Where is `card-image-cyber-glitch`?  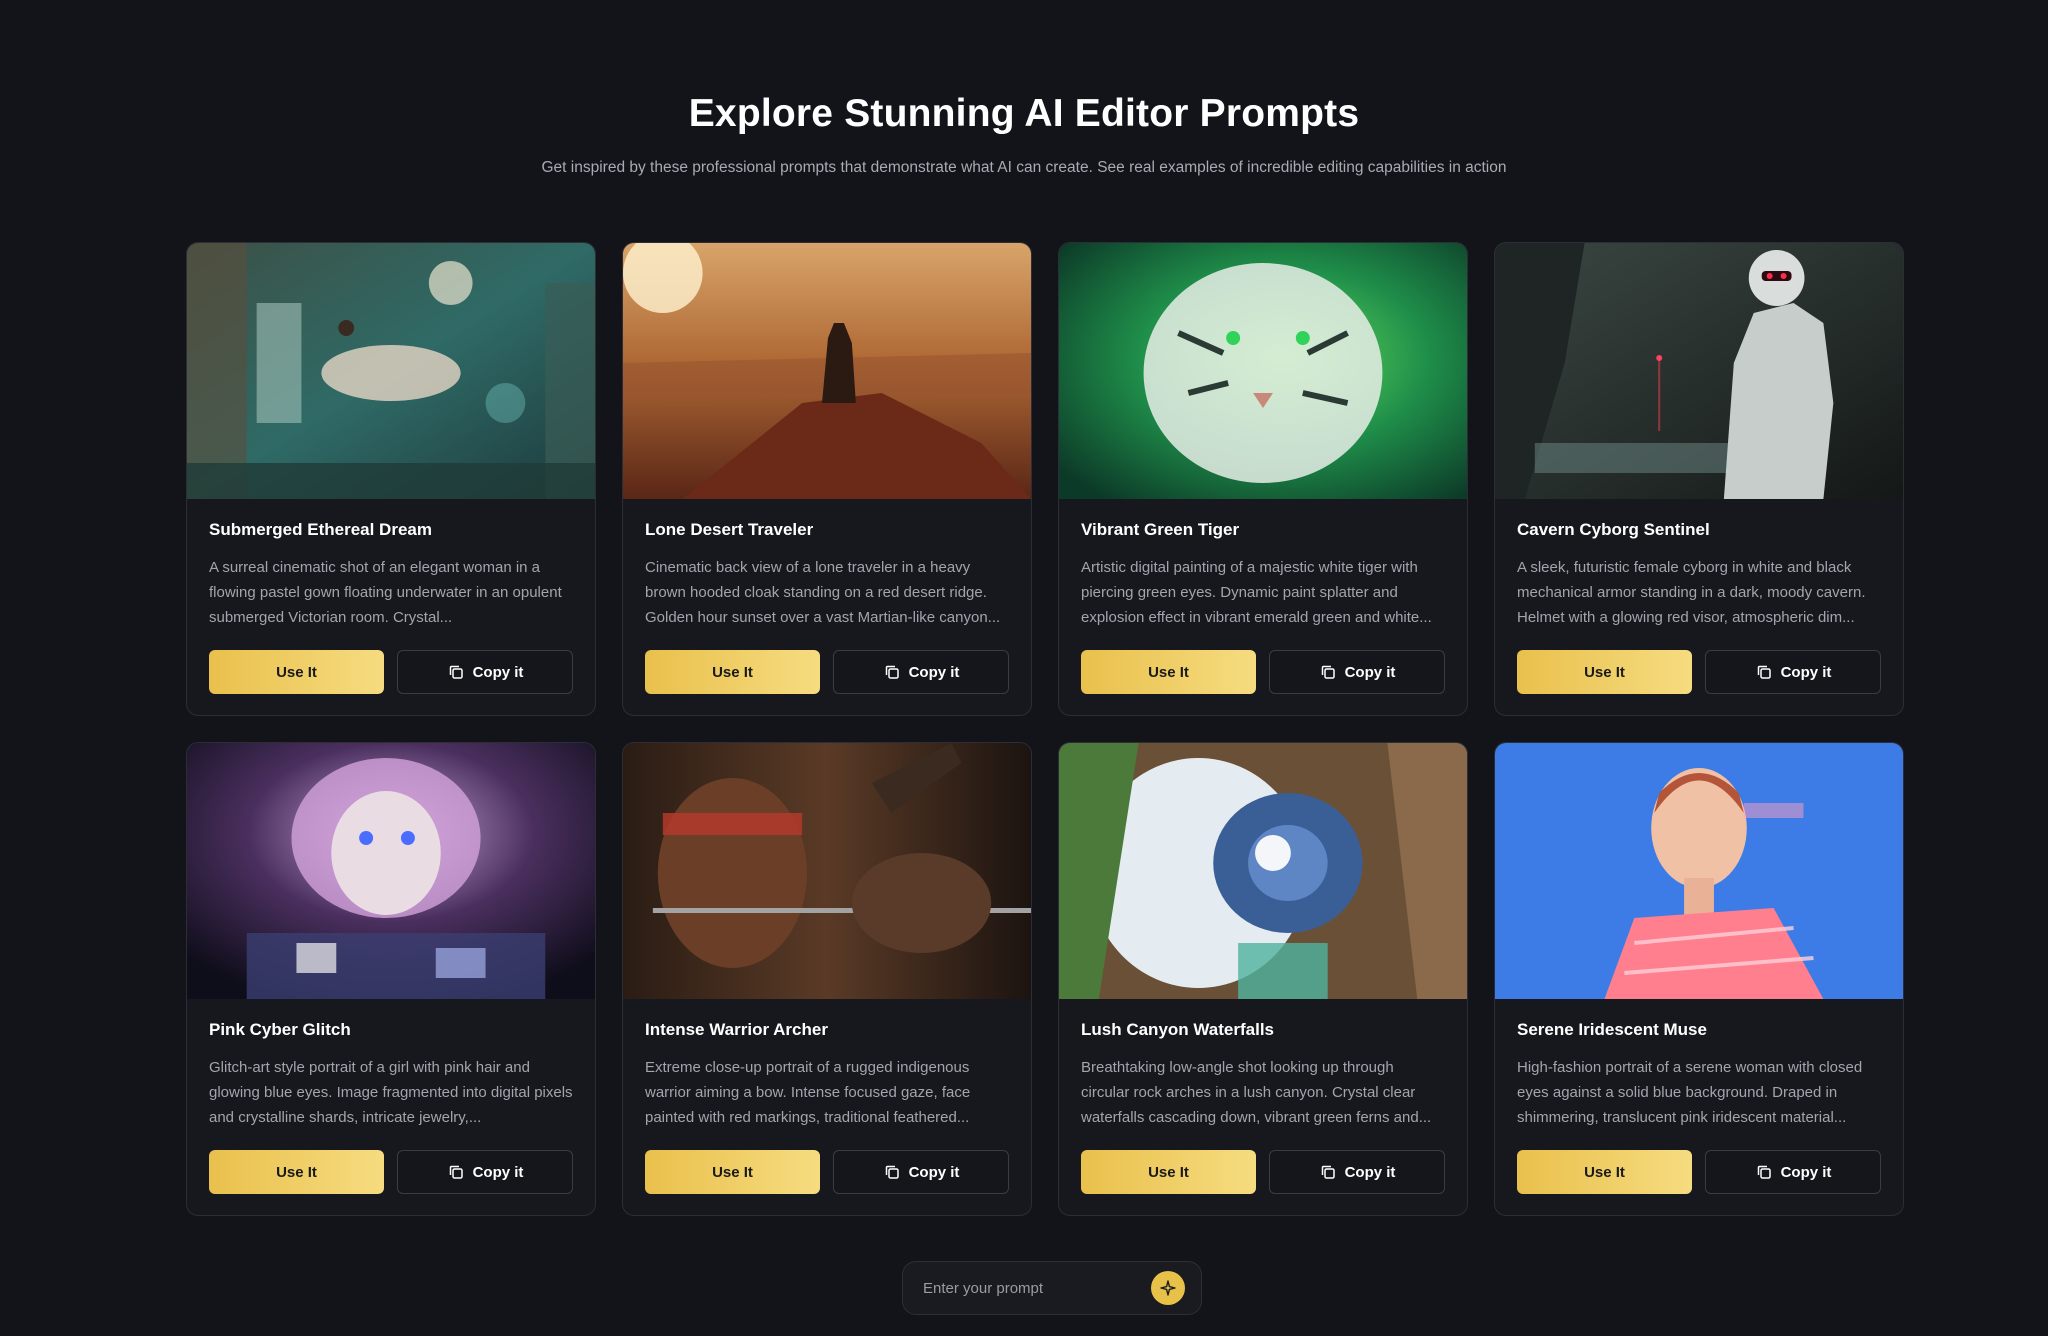 card-image-cyber-glitch is located at coordinates (391, 871).